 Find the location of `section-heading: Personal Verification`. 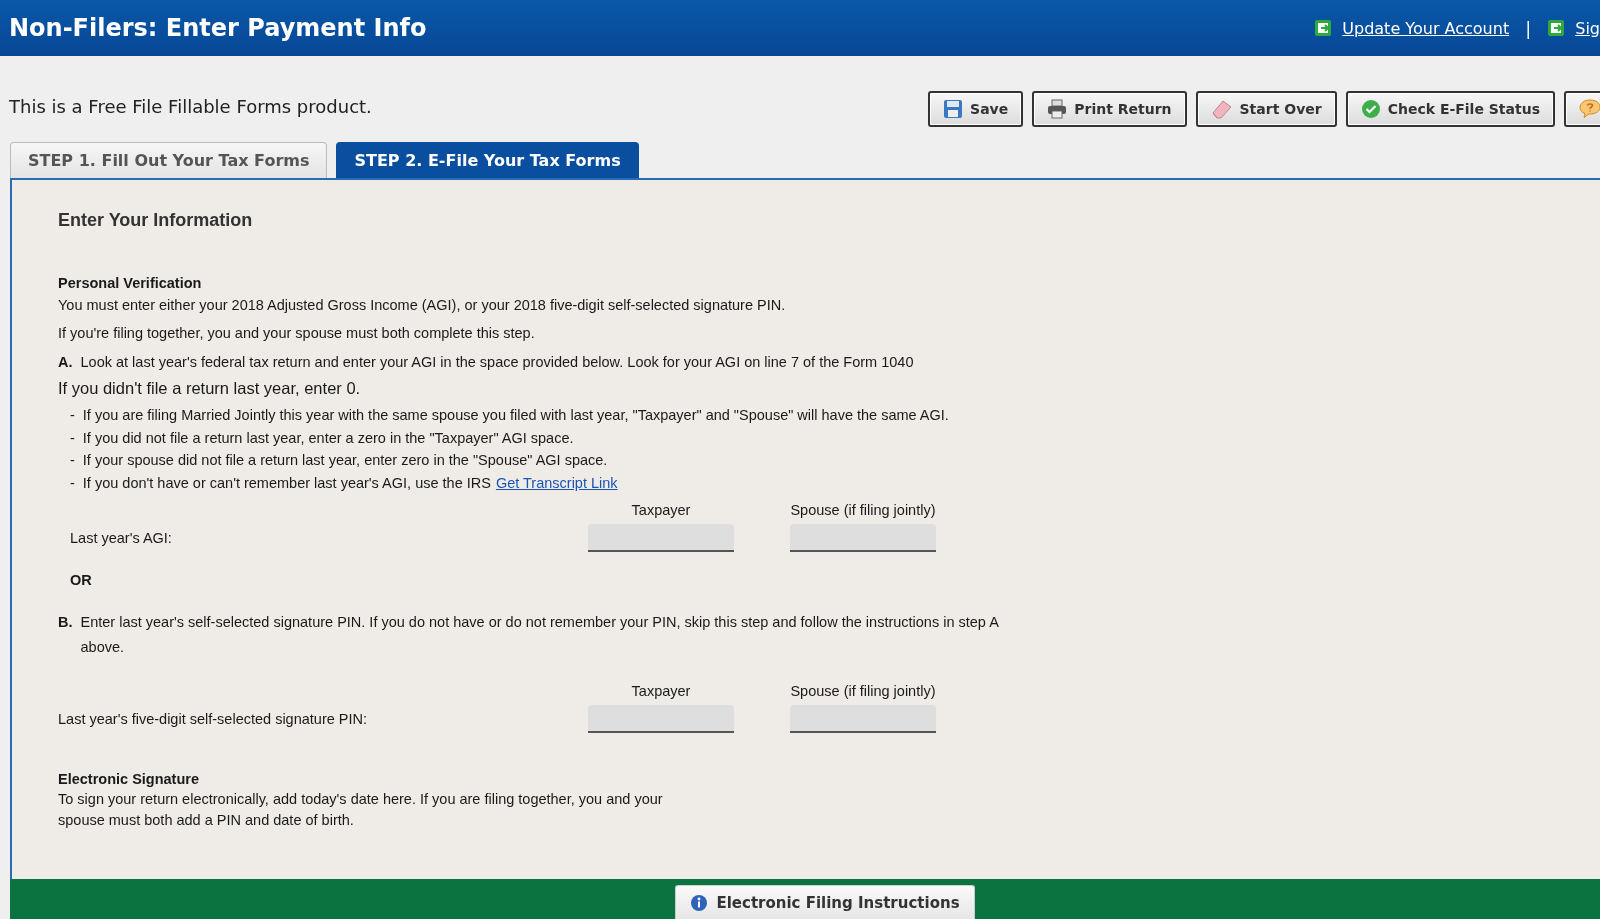

section-heading: Personal Verification is located at coordinates (130, 283).